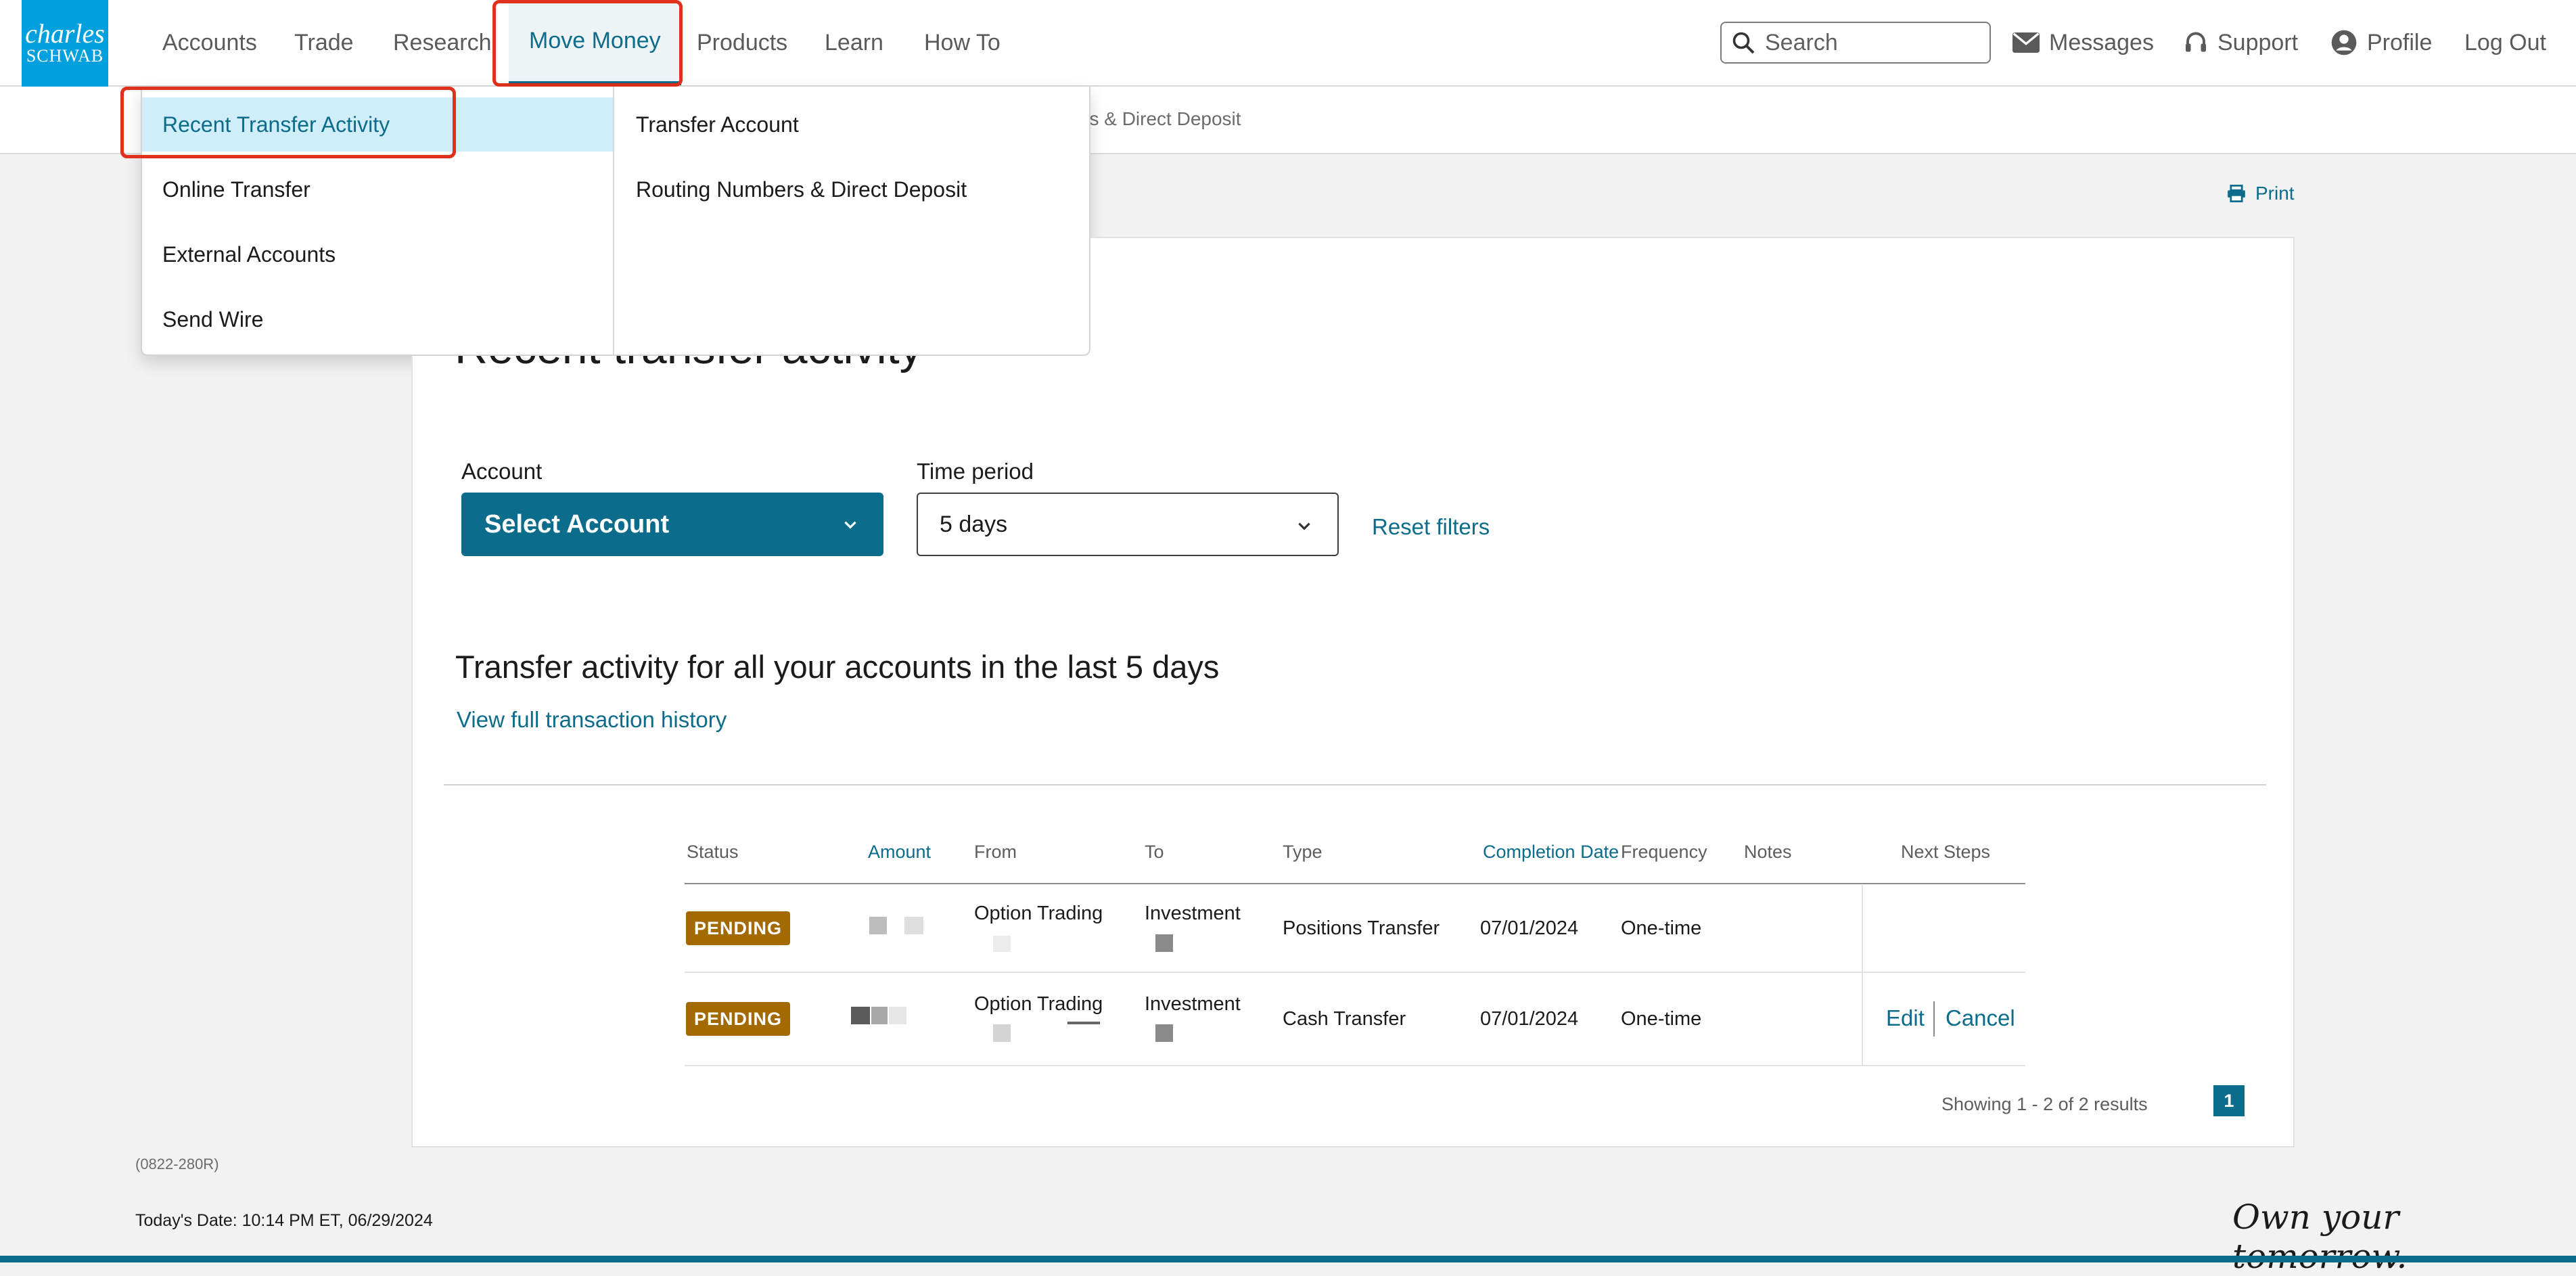  I want to click on menu-item-recent-transfer-activity-top: Recent Transfer Activity, so click(377, 124).